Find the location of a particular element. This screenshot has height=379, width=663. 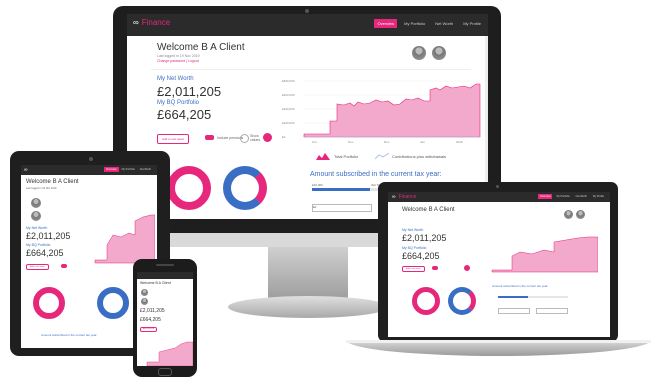

net-worth-value: £2,011,205 is located at coordinates (189, 91).